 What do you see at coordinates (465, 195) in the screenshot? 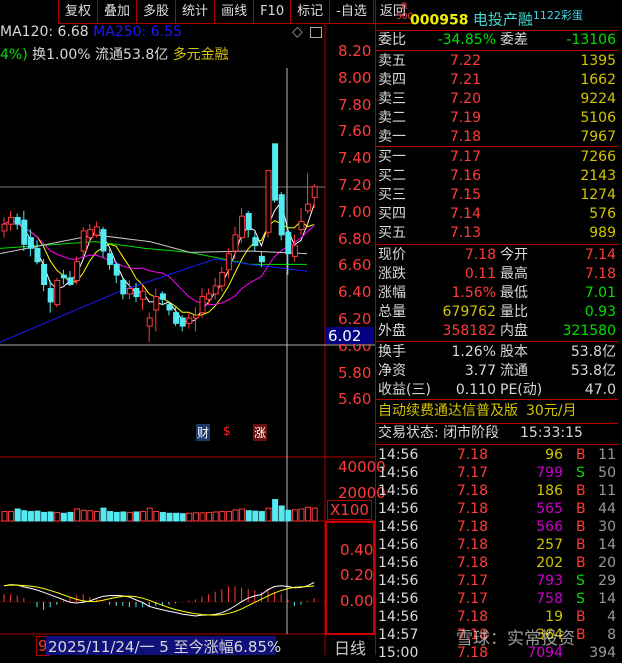
I see `level-price: 7.15` at bounding box center [465, 195].